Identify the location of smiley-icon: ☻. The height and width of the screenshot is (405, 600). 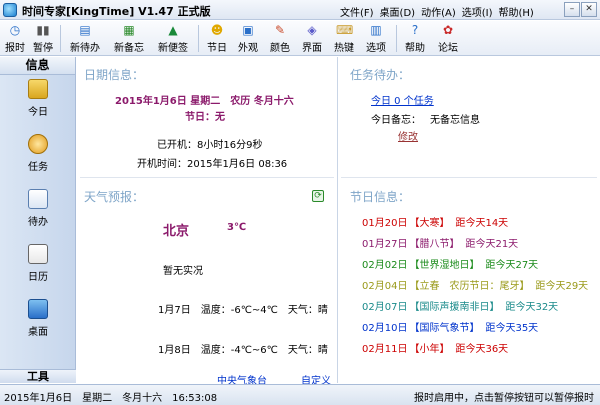
(217, 30).